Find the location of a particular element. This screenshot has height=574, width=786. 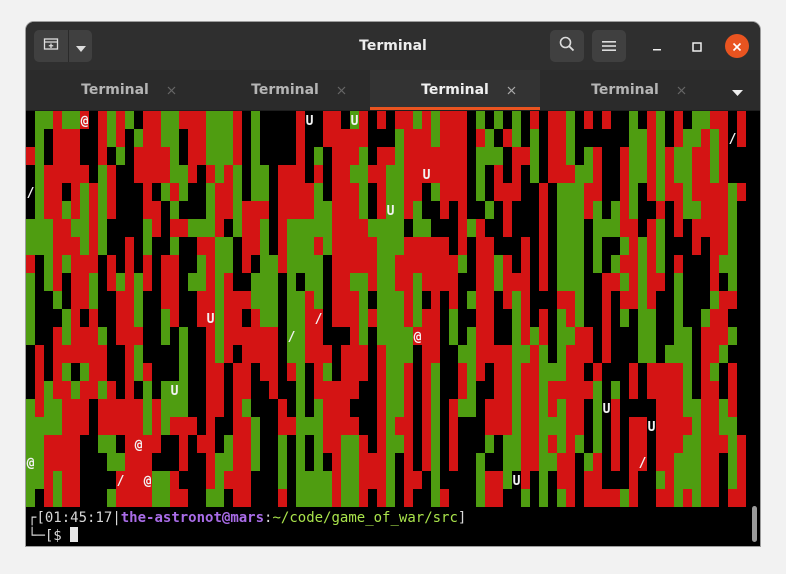

tab-2: Terminal is located at coordinates (285, 90).